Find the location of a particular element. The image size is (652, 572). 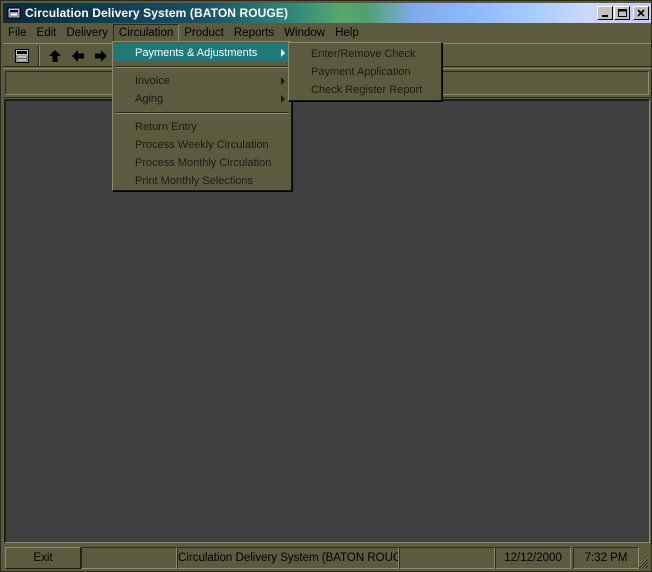

menu-file: File is located at coordinates (17, 33).